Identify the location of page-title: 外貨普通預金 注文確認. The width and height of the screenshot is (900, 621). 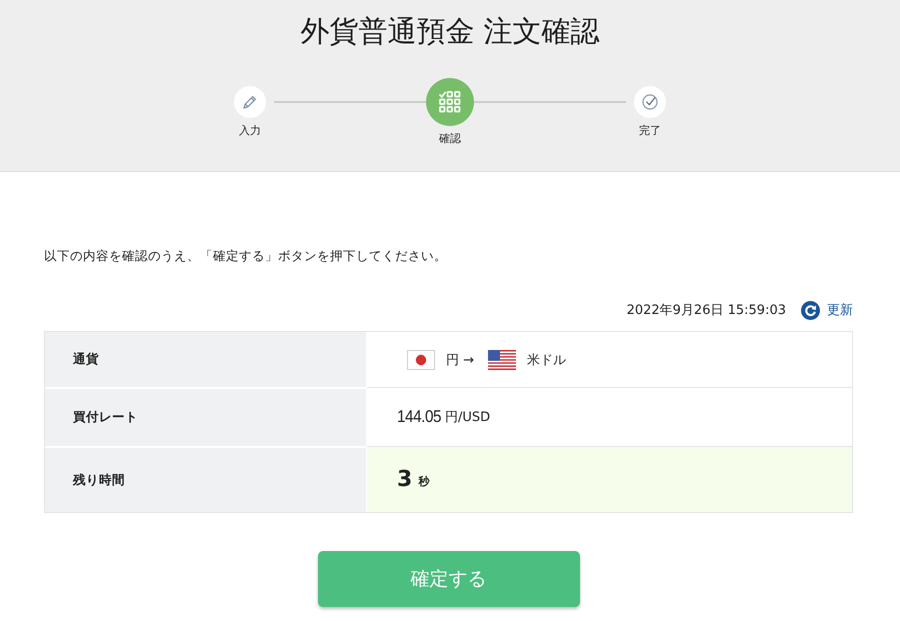
(450, 31).